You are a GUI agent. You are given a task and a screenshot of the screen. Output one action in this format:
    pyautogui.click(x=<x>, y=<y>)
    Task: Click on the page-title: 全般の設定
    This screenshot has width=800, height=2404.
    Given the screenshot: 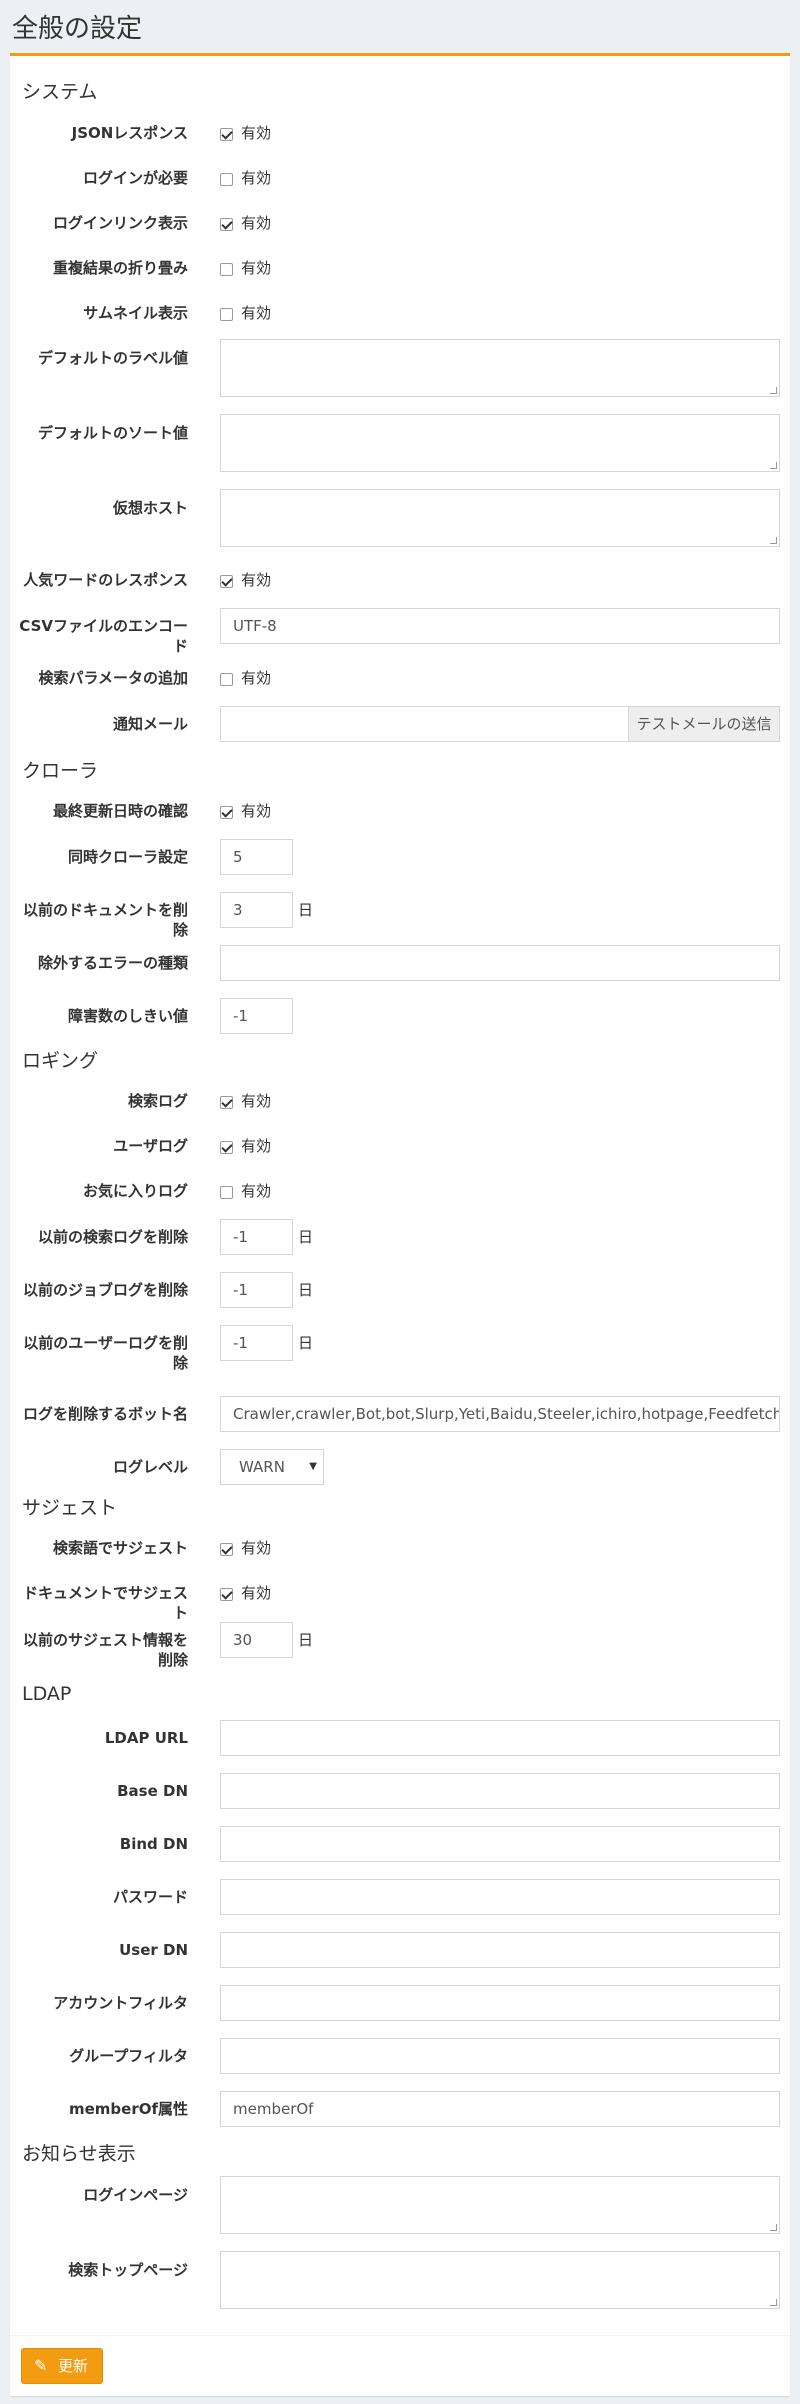 What is the action you would take?
    pyautogui.click(x=77, y=29)
    